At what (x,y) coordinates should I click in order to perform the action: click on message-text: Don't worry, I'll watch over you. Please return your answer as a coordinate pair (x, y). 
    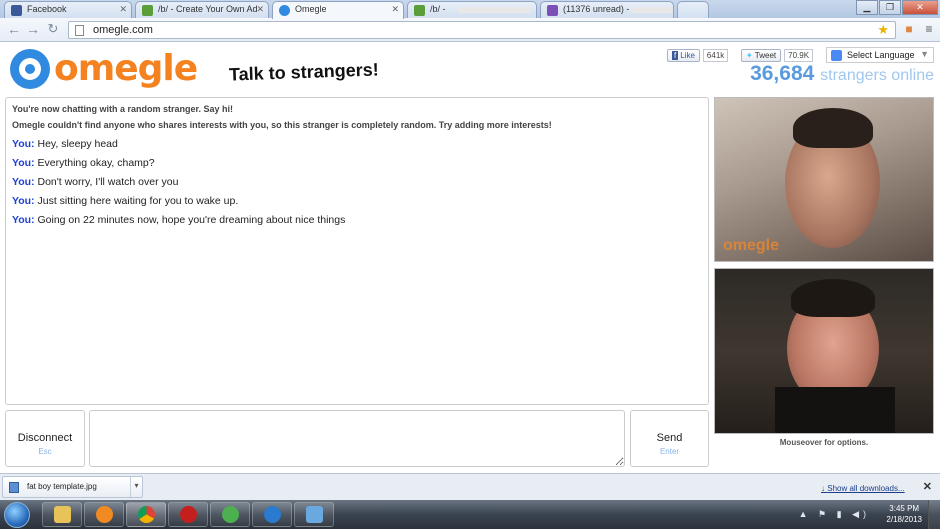
    Looking at the image, I should click on (108, 182).